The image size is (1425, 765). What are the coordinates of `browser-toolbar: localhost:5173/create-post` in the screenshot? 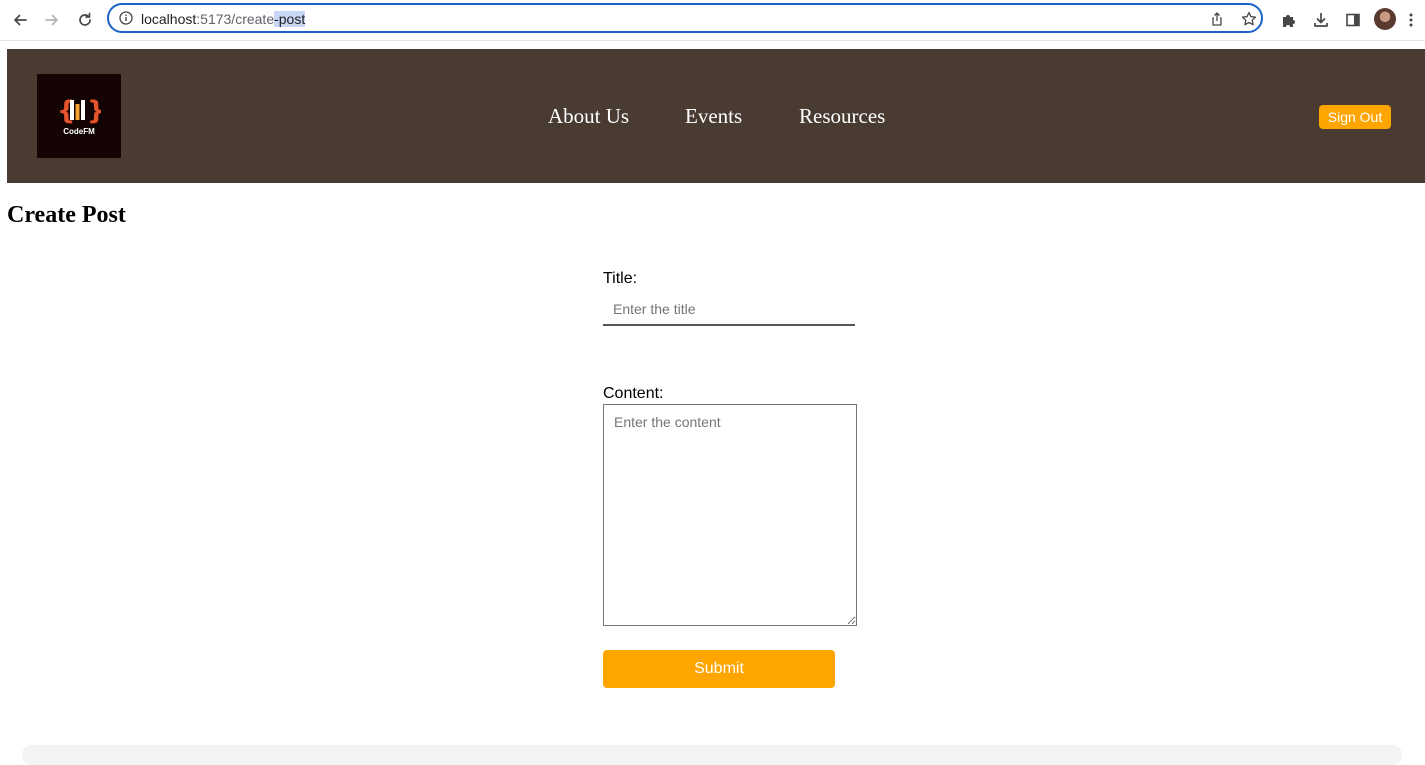 It's located at (712, 20).